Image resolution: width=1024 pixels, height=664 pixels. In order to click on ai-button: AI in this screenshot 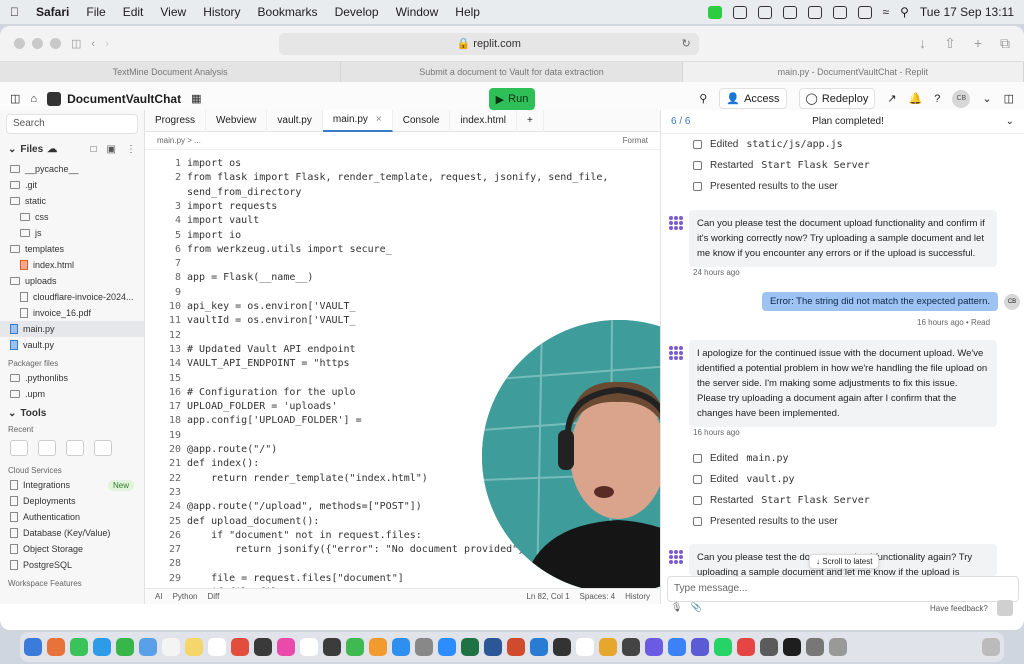, I will do `click(159, 596)`.